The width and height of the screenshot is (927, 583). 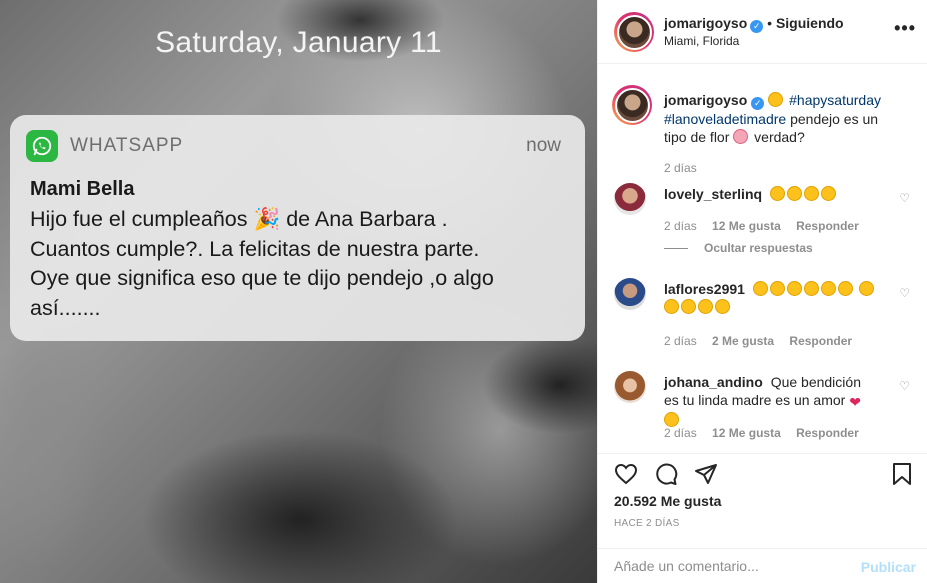 I want to click on notification-time: now, so click(x=543, y=145).